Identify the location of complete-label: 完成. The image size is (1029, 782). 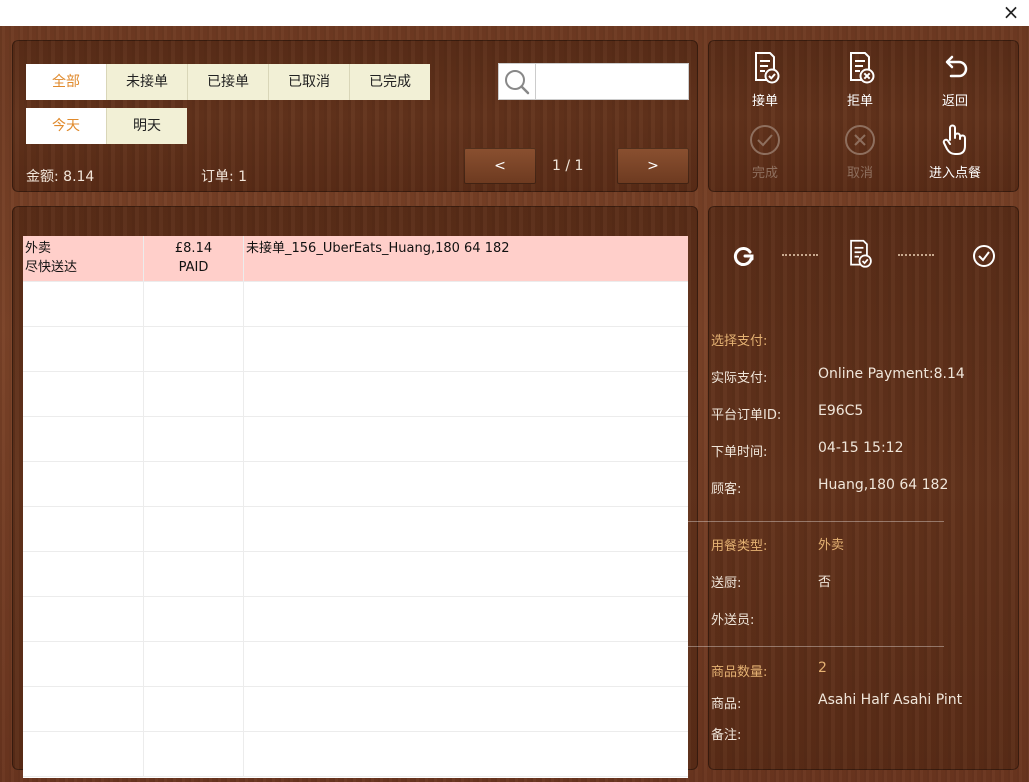
(764, 173).